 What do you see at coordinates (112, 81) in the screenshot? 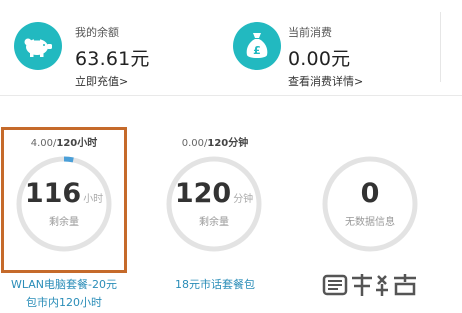
I see `recharge-link: 立即充值>` at bounding box center [112, 81].